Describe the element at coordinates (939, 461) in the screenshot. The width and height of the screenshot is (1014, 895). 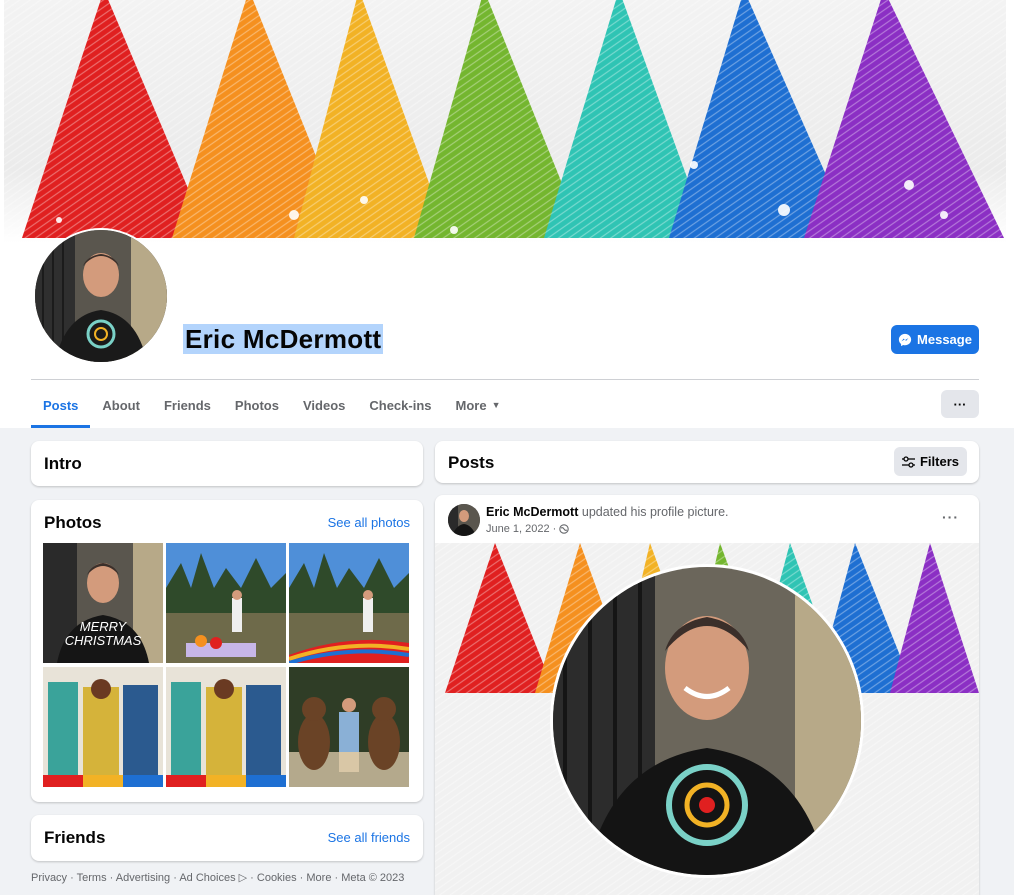
I see `filters-label: Filters` at that location.